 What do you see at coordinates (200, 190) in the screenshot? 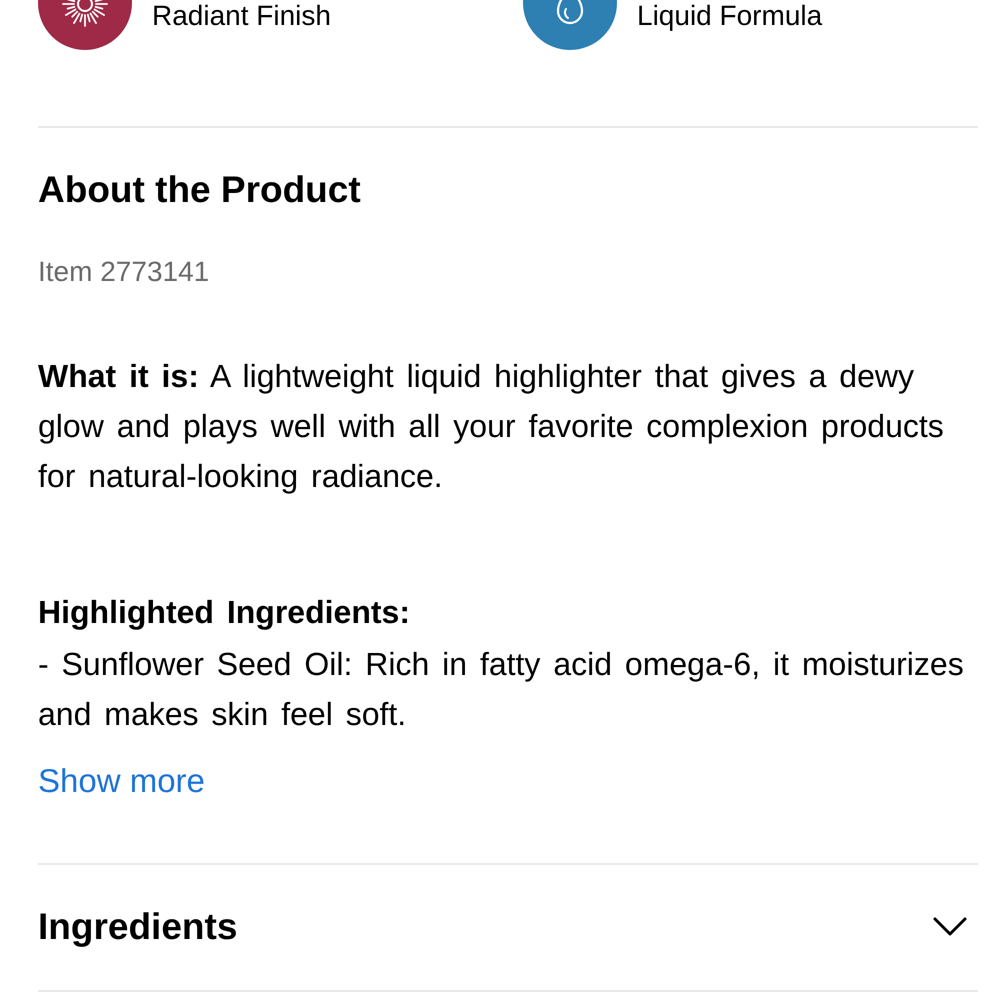
I see `section-title: About the Product` at bounding box center [200, 190].